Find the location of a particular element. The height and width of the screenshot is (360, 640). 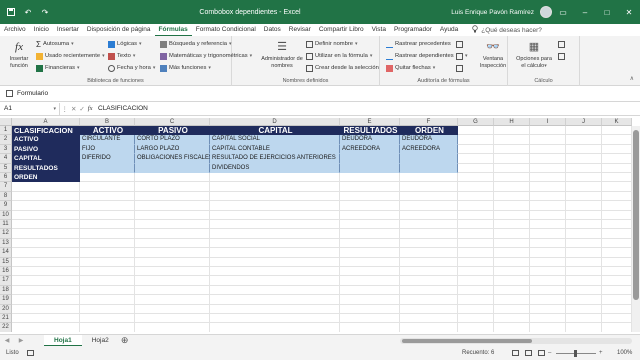

row-header-15: 15 is located at coordinates (6, 262).